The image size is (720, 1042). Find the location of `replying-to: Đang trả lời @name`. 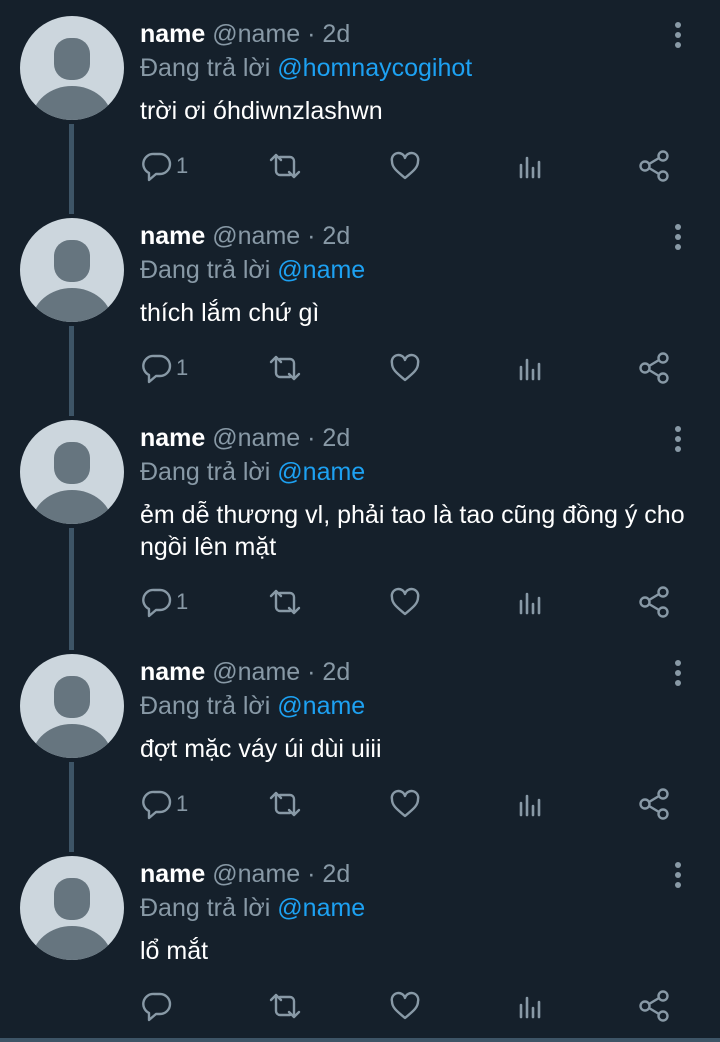

replying-to: Đang trả lời @name is located at coordinates (252, 270).